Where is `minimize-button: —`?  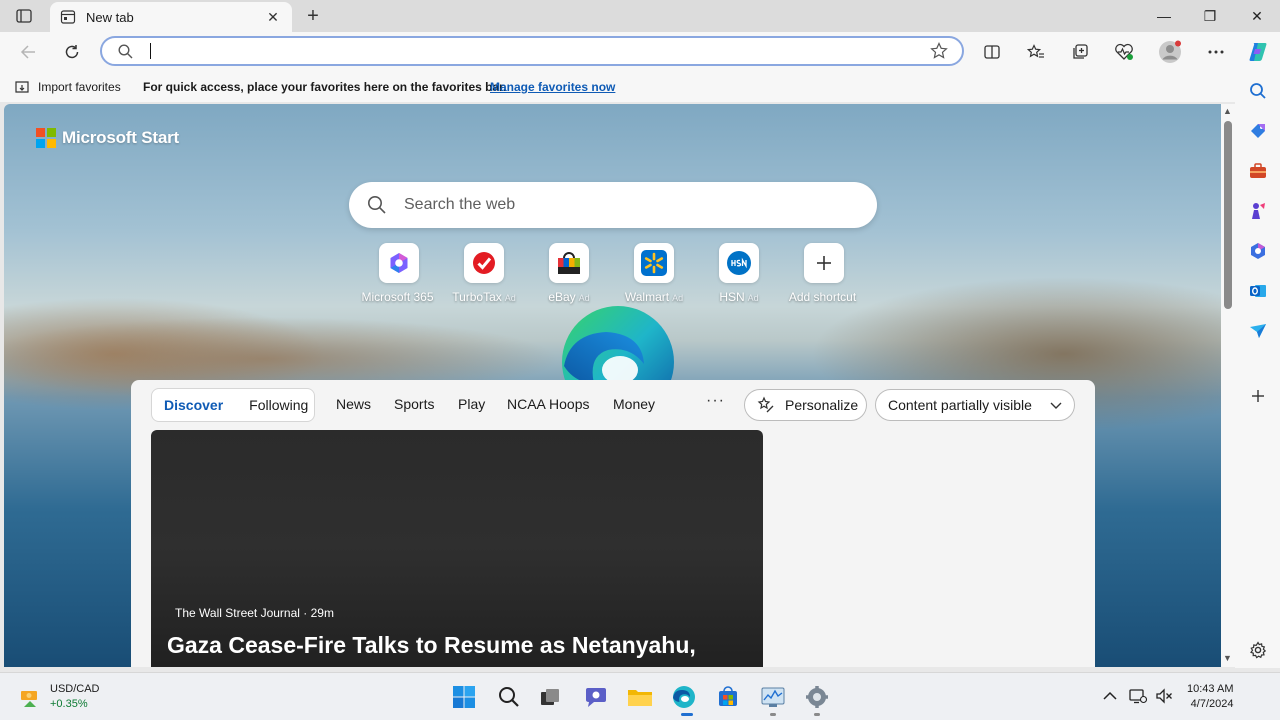
minimize-button: — is located at coordinates (1164, 16).